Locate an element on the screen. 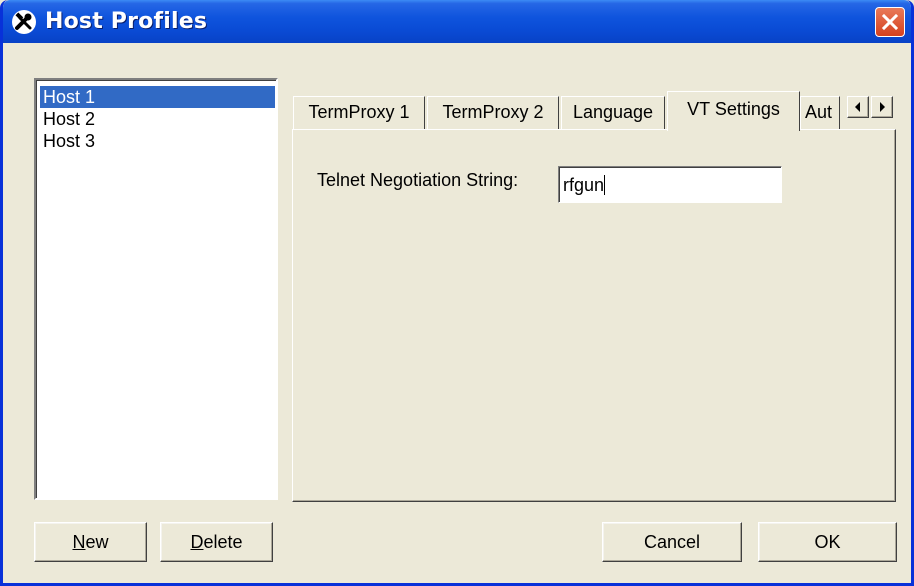 Image resolution: width=914 pixels, height=586 pixels. list-item-host-2: Host 2 is located at coordinates (157, 119).